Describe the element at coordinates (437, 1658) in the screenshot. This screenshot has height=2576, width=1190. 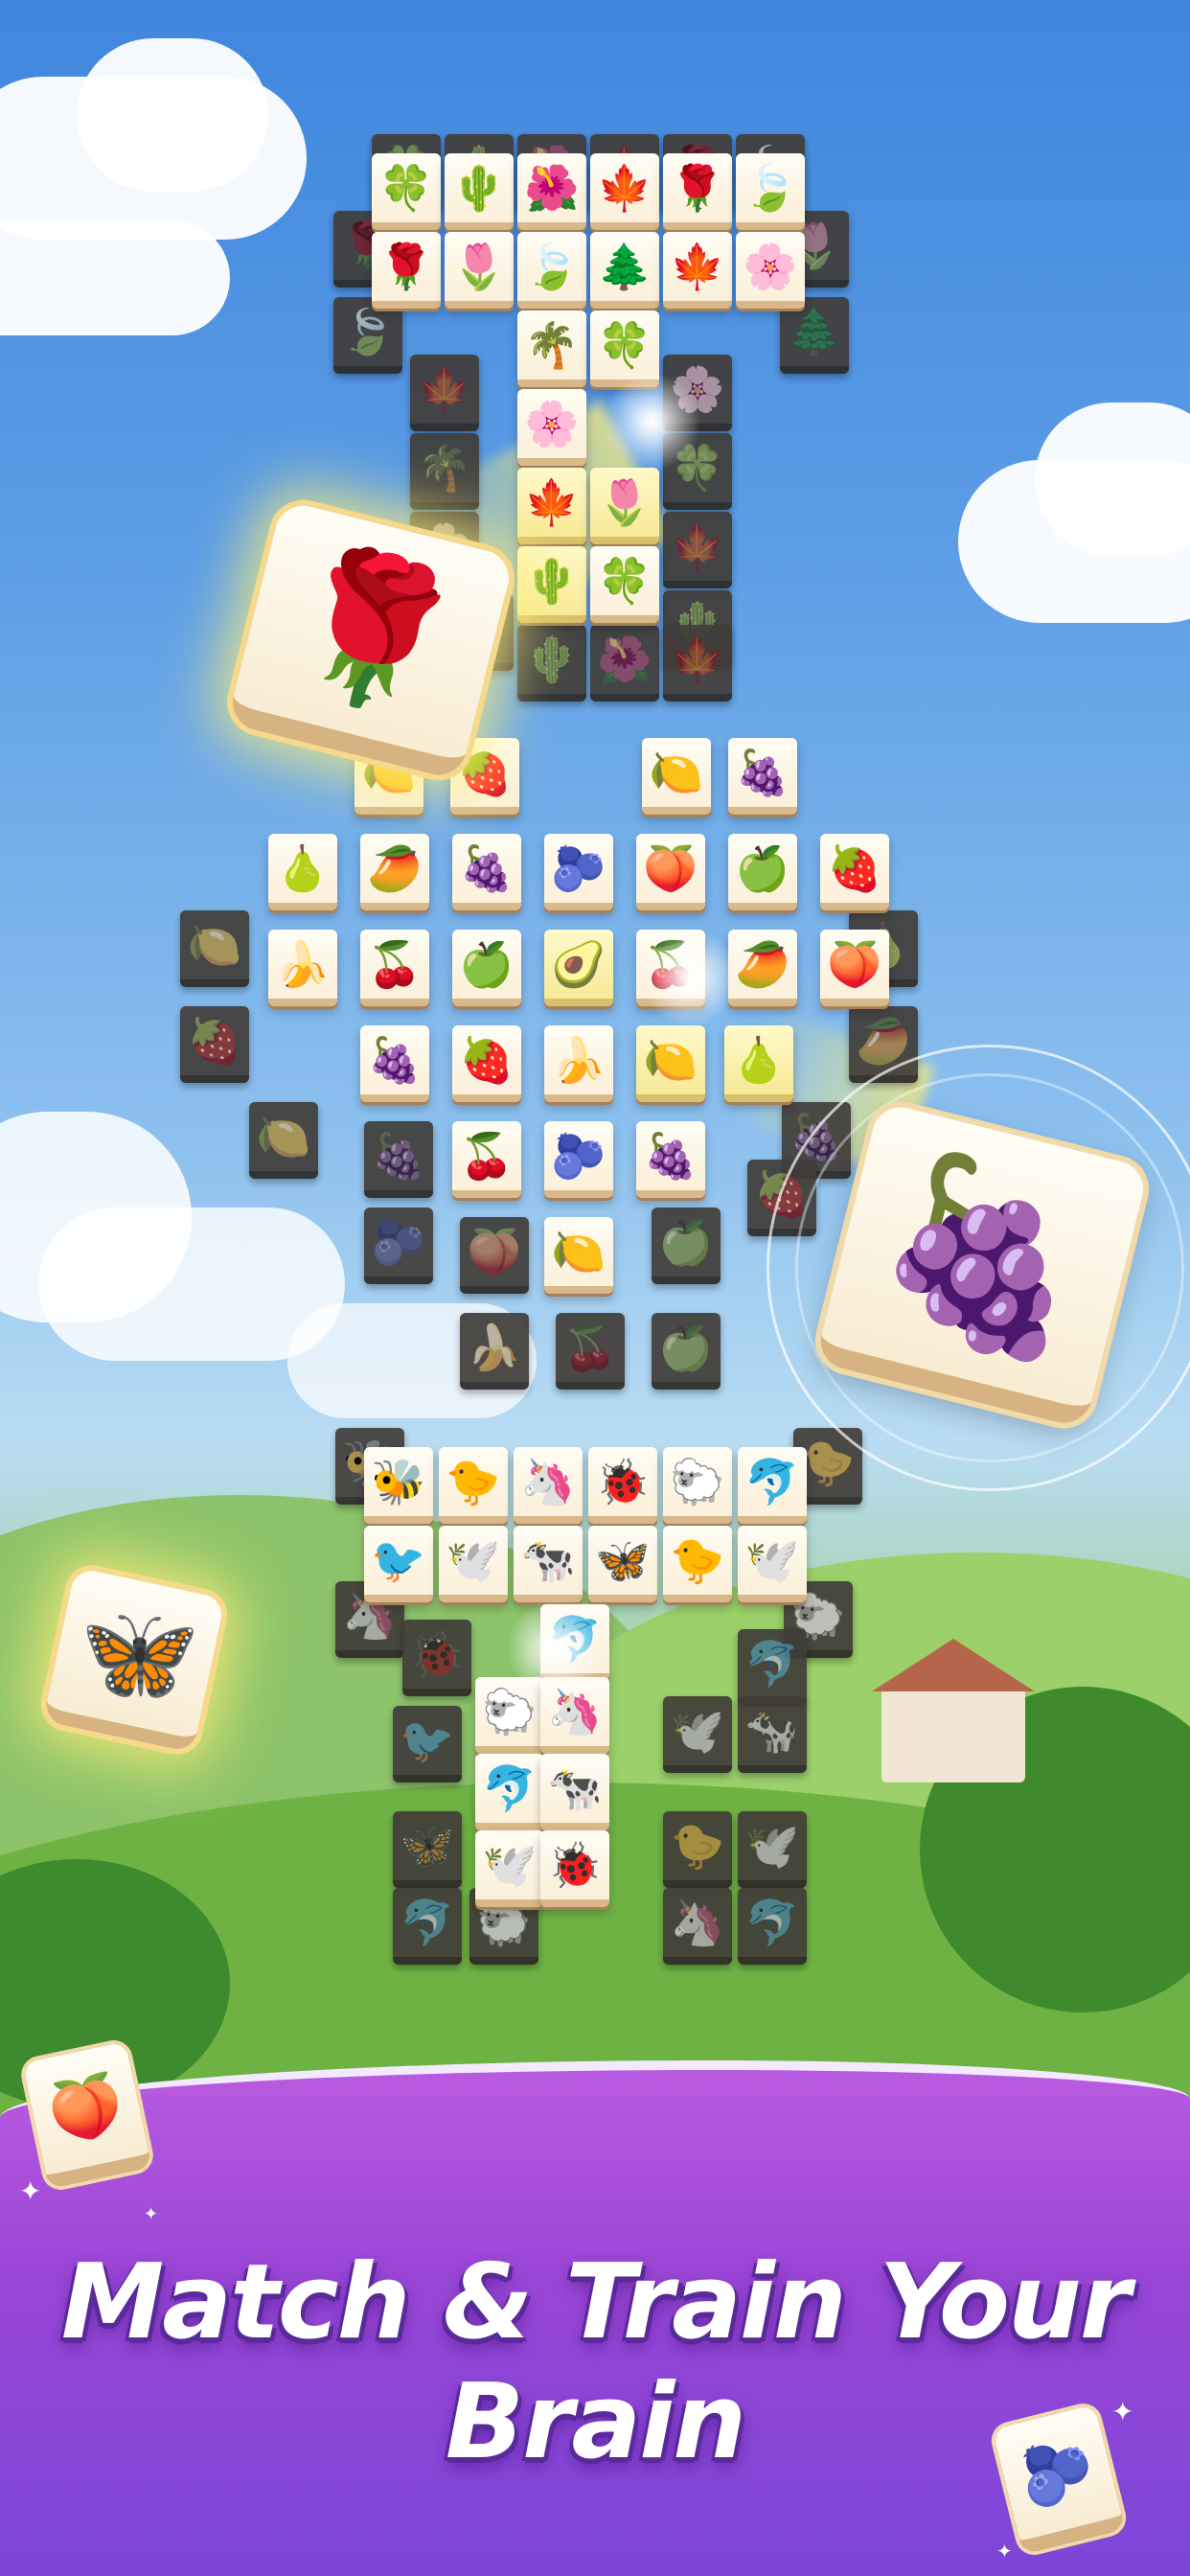
I see `tile-under: 🐞` at that location.